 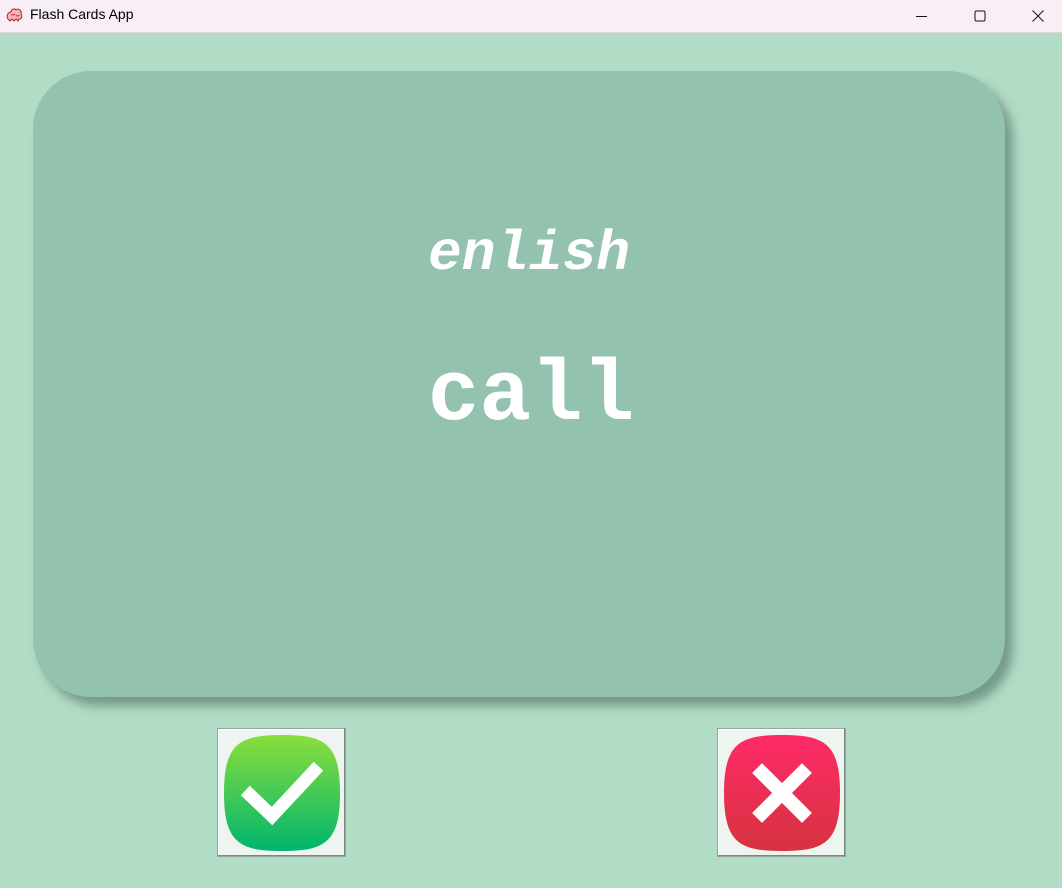 I want to click on title-bar: Flash Cards App, so click(x=531, y=16).